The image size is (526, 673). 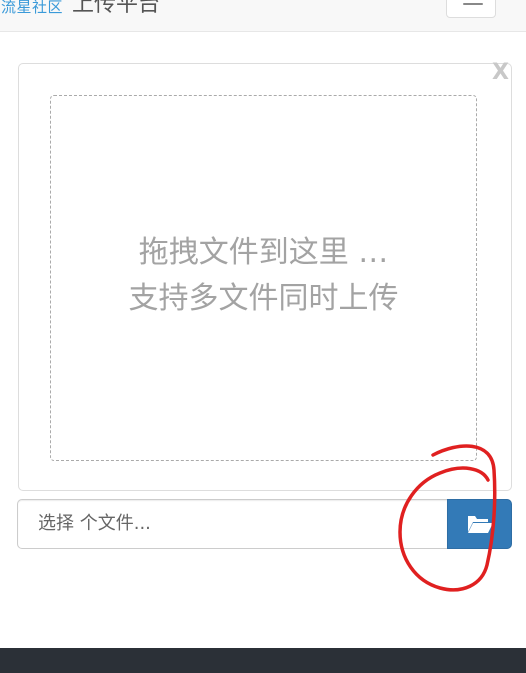 I want to click on folder-open-icon, so click(x=480, y=524).